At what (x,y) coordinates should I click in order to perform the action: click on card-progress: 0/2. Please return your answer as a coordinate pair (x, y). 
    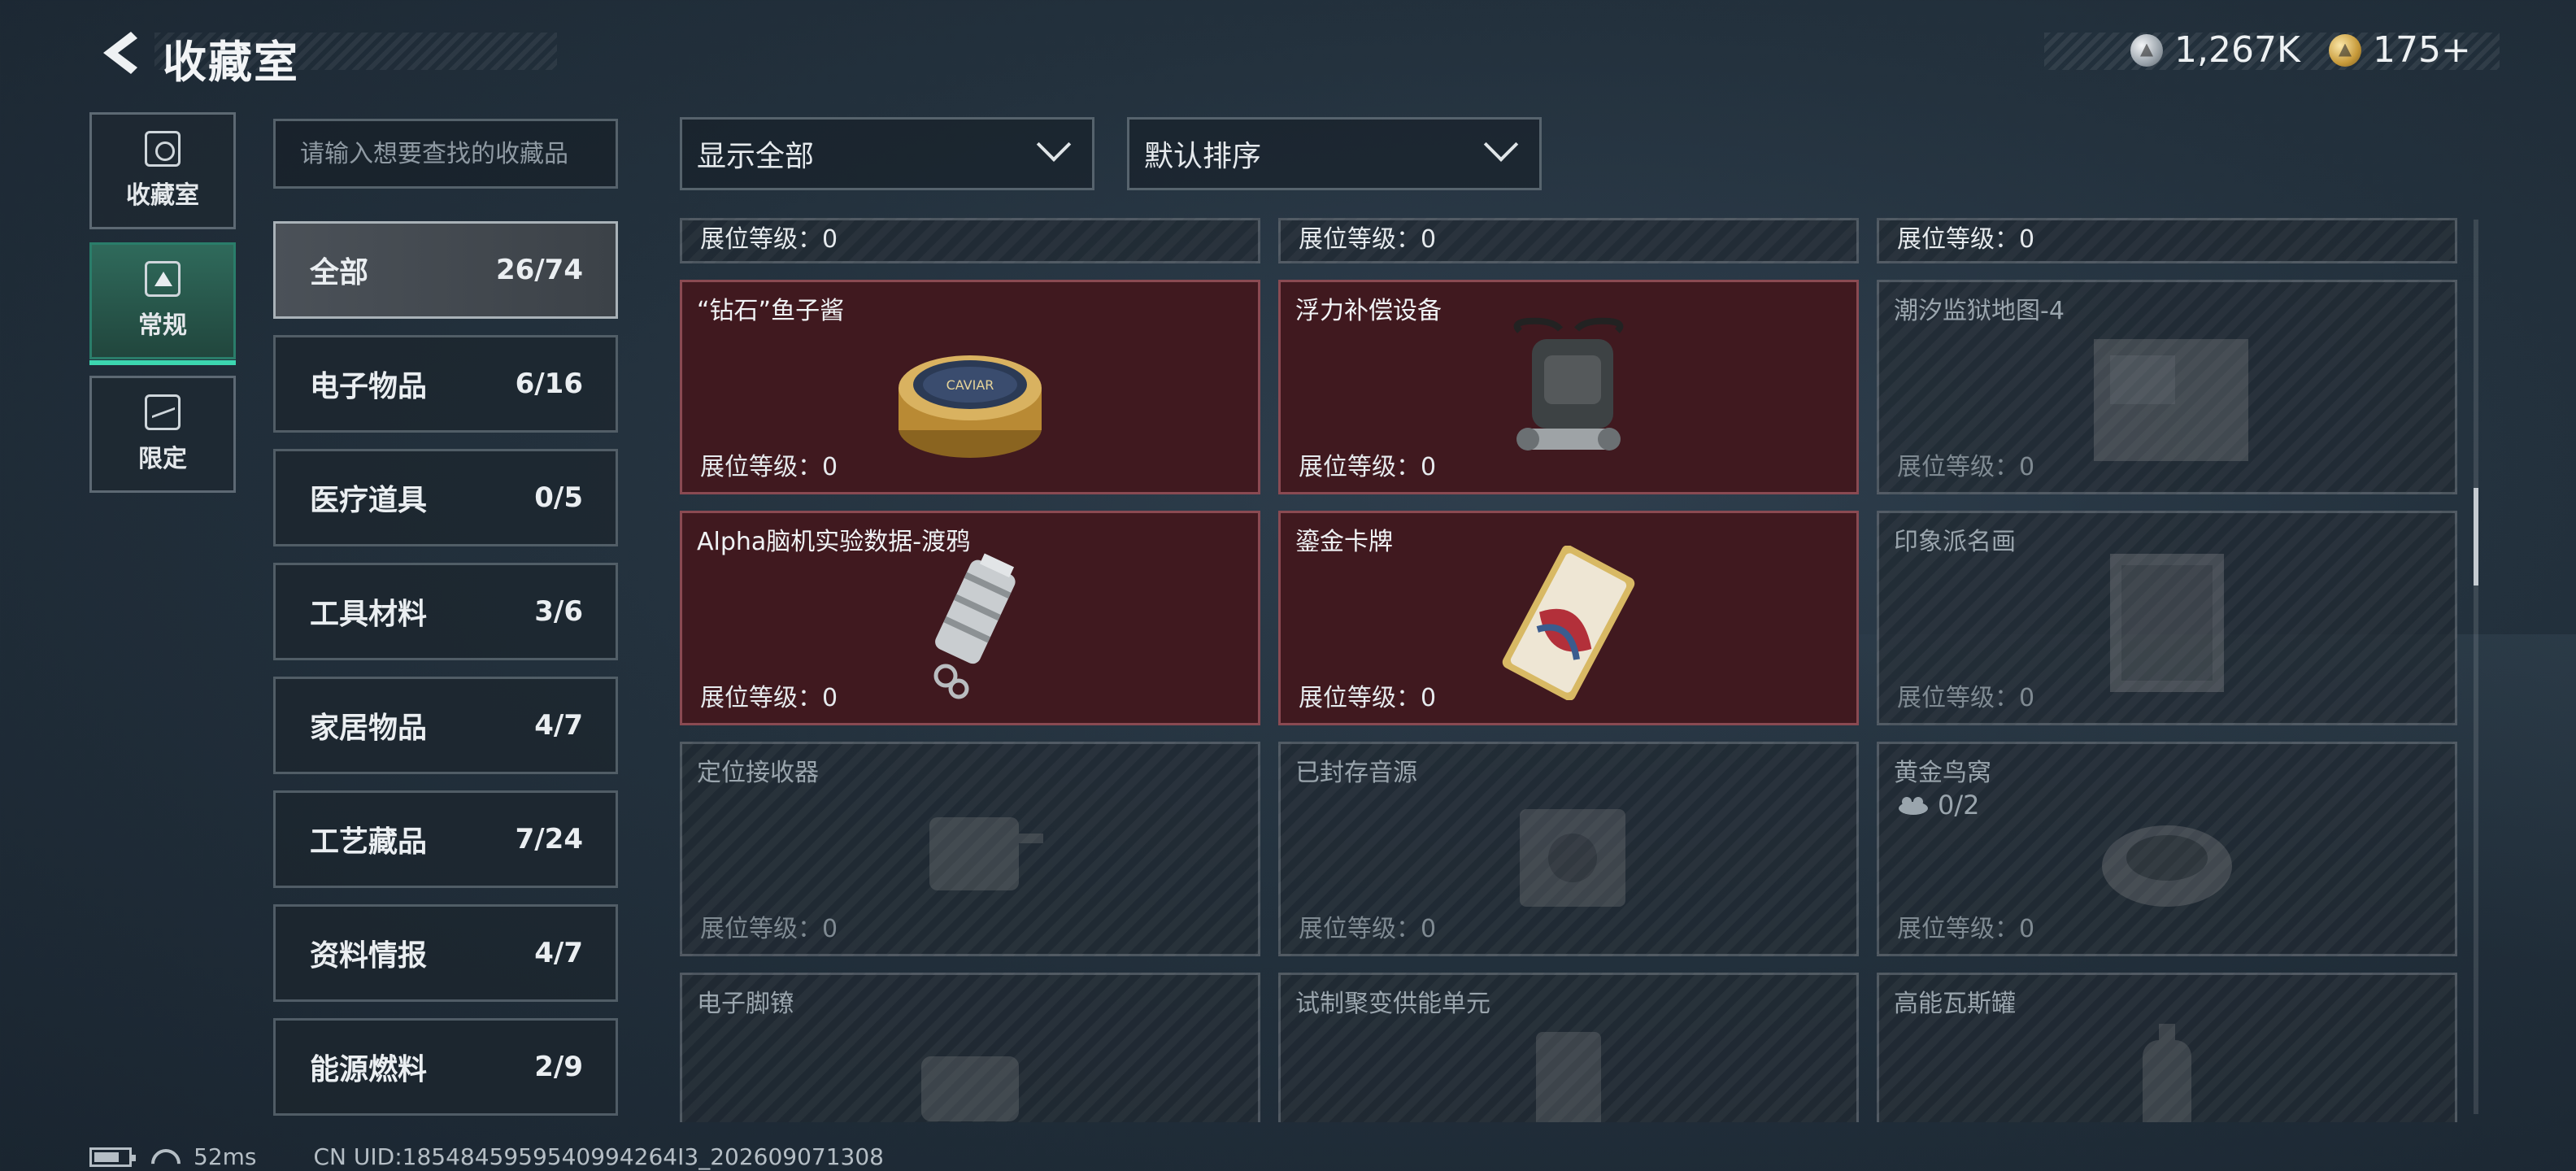
    Looking at the image, I should click on (1939, 806).